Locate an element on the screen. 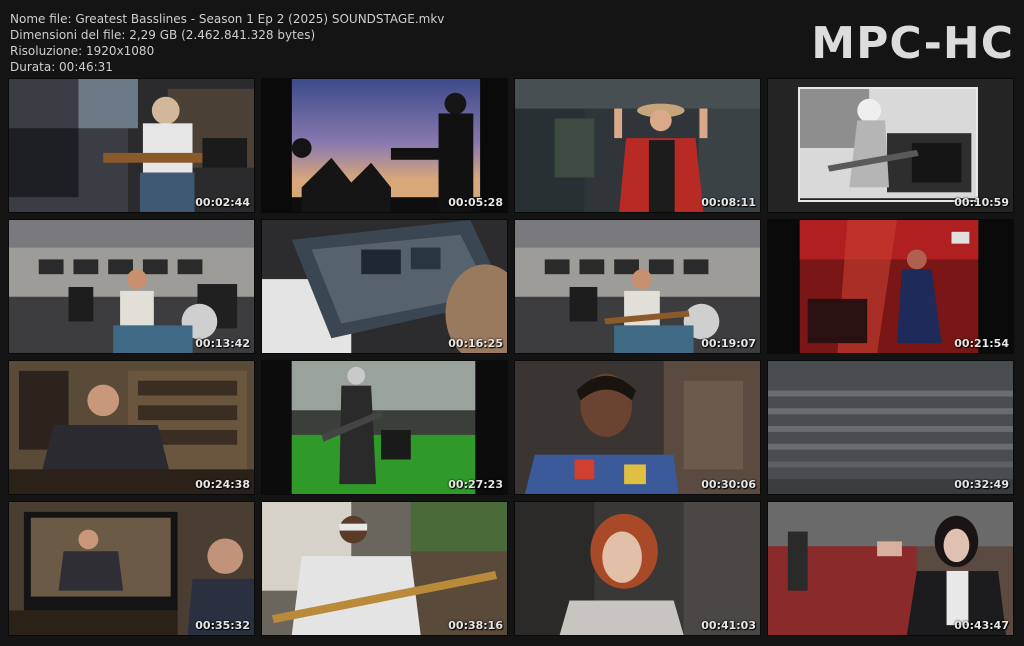 This screenshot has height=646, width=1024. thumbnail-14: 00:38:16 is located at coordinates (384, 568).